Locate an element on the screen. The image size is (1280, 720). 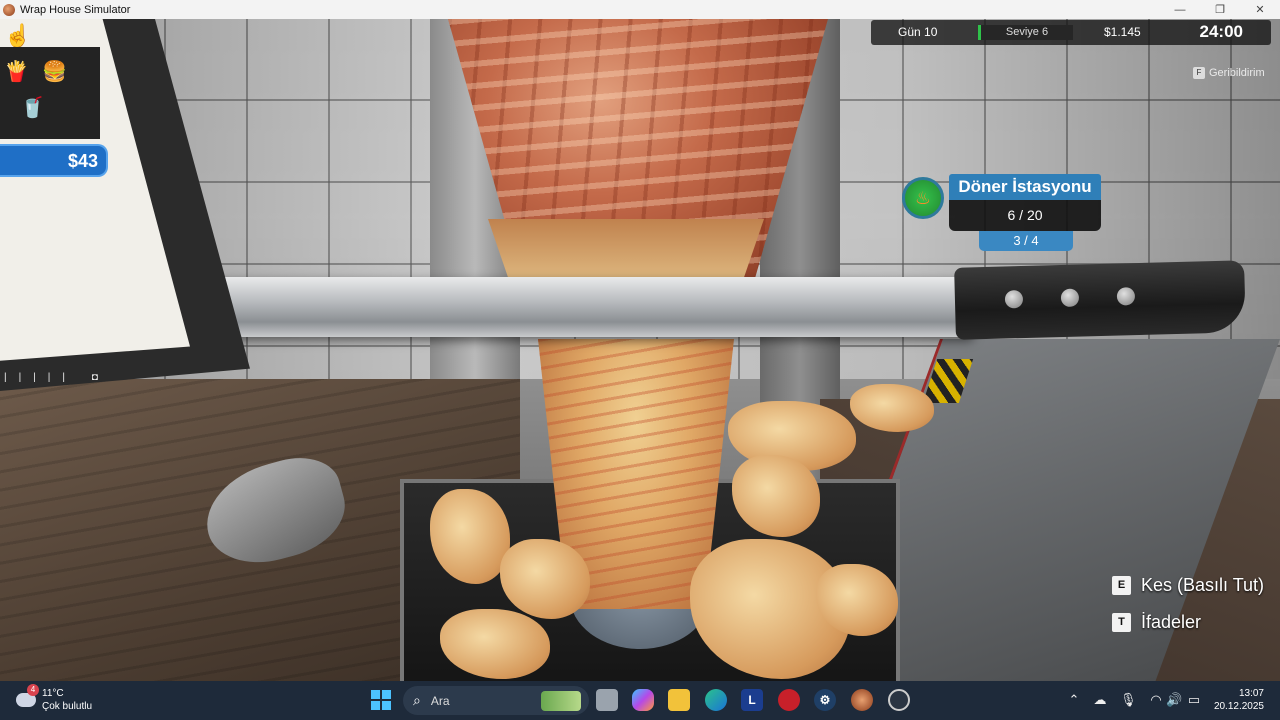
game-clock: 24:00 is located at coordinates (1221, 31).